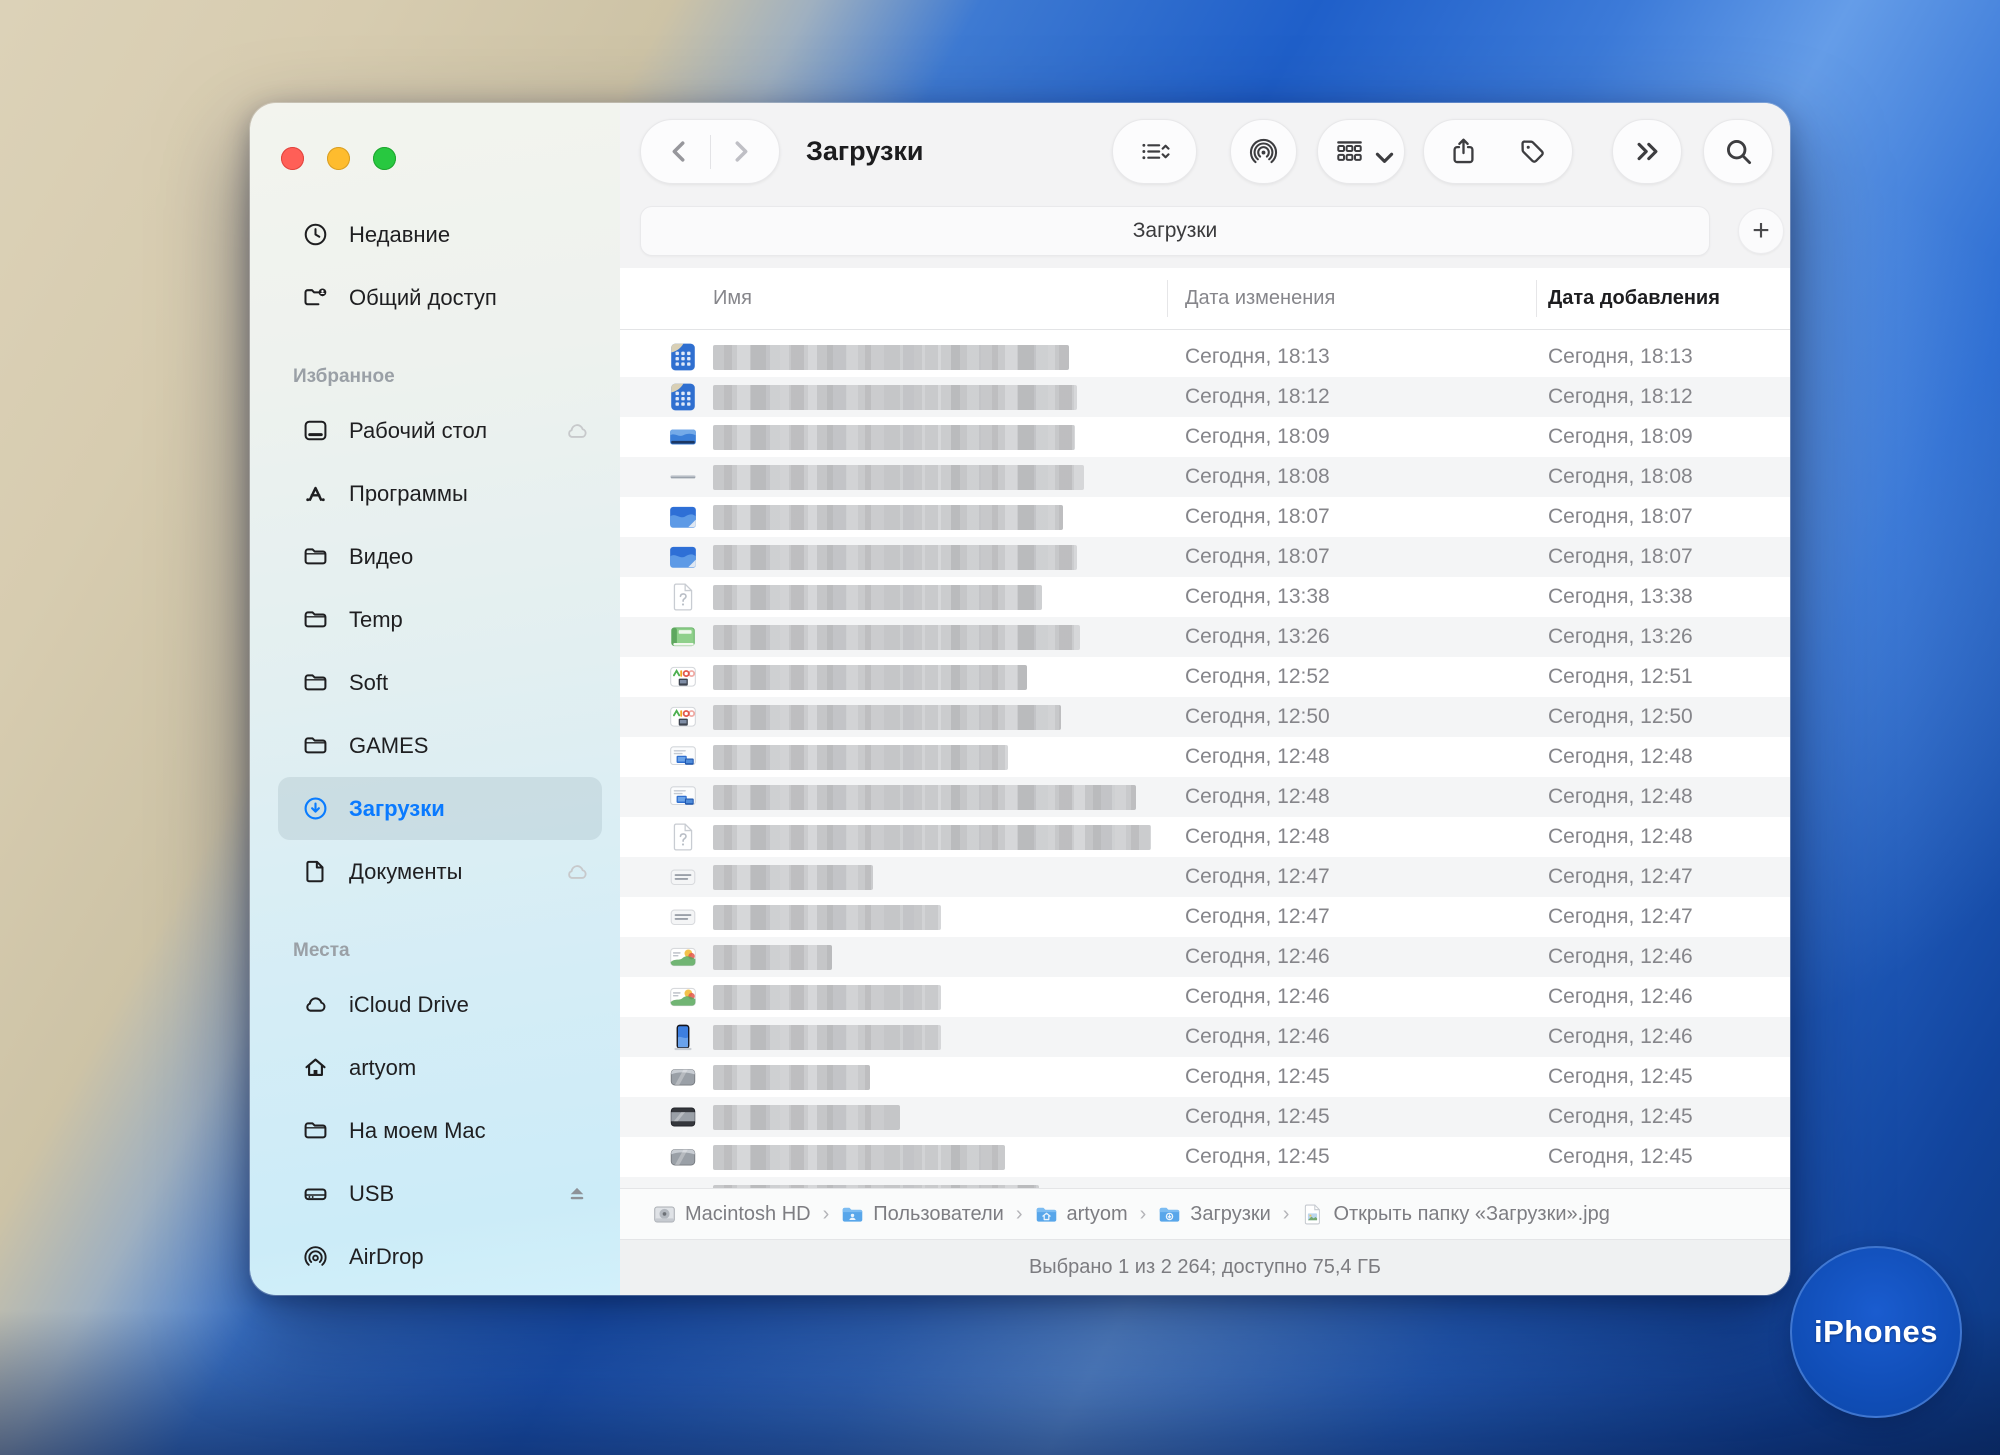  I want to click on iphones-watermark-badge: iPhones, so click(1876, 1332).